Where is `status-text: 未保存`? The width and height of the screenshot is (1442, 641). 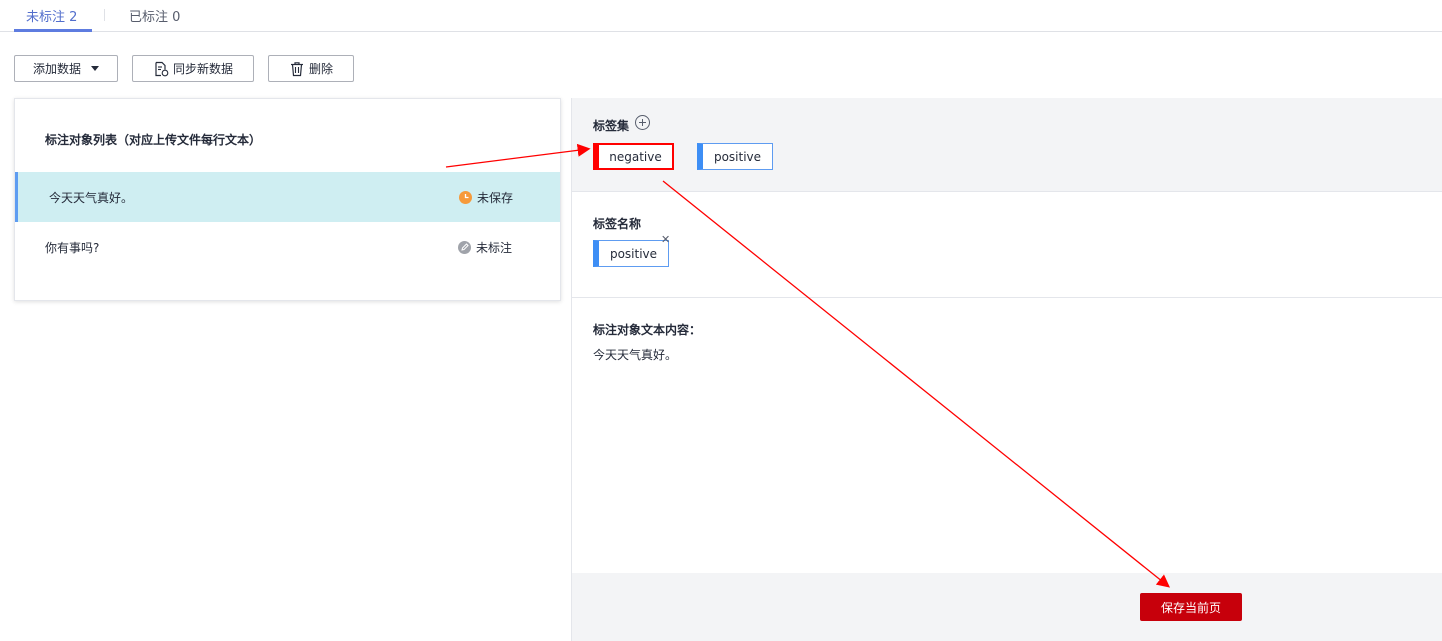 status-text: 未保存 is located at coordinates (495, 198).